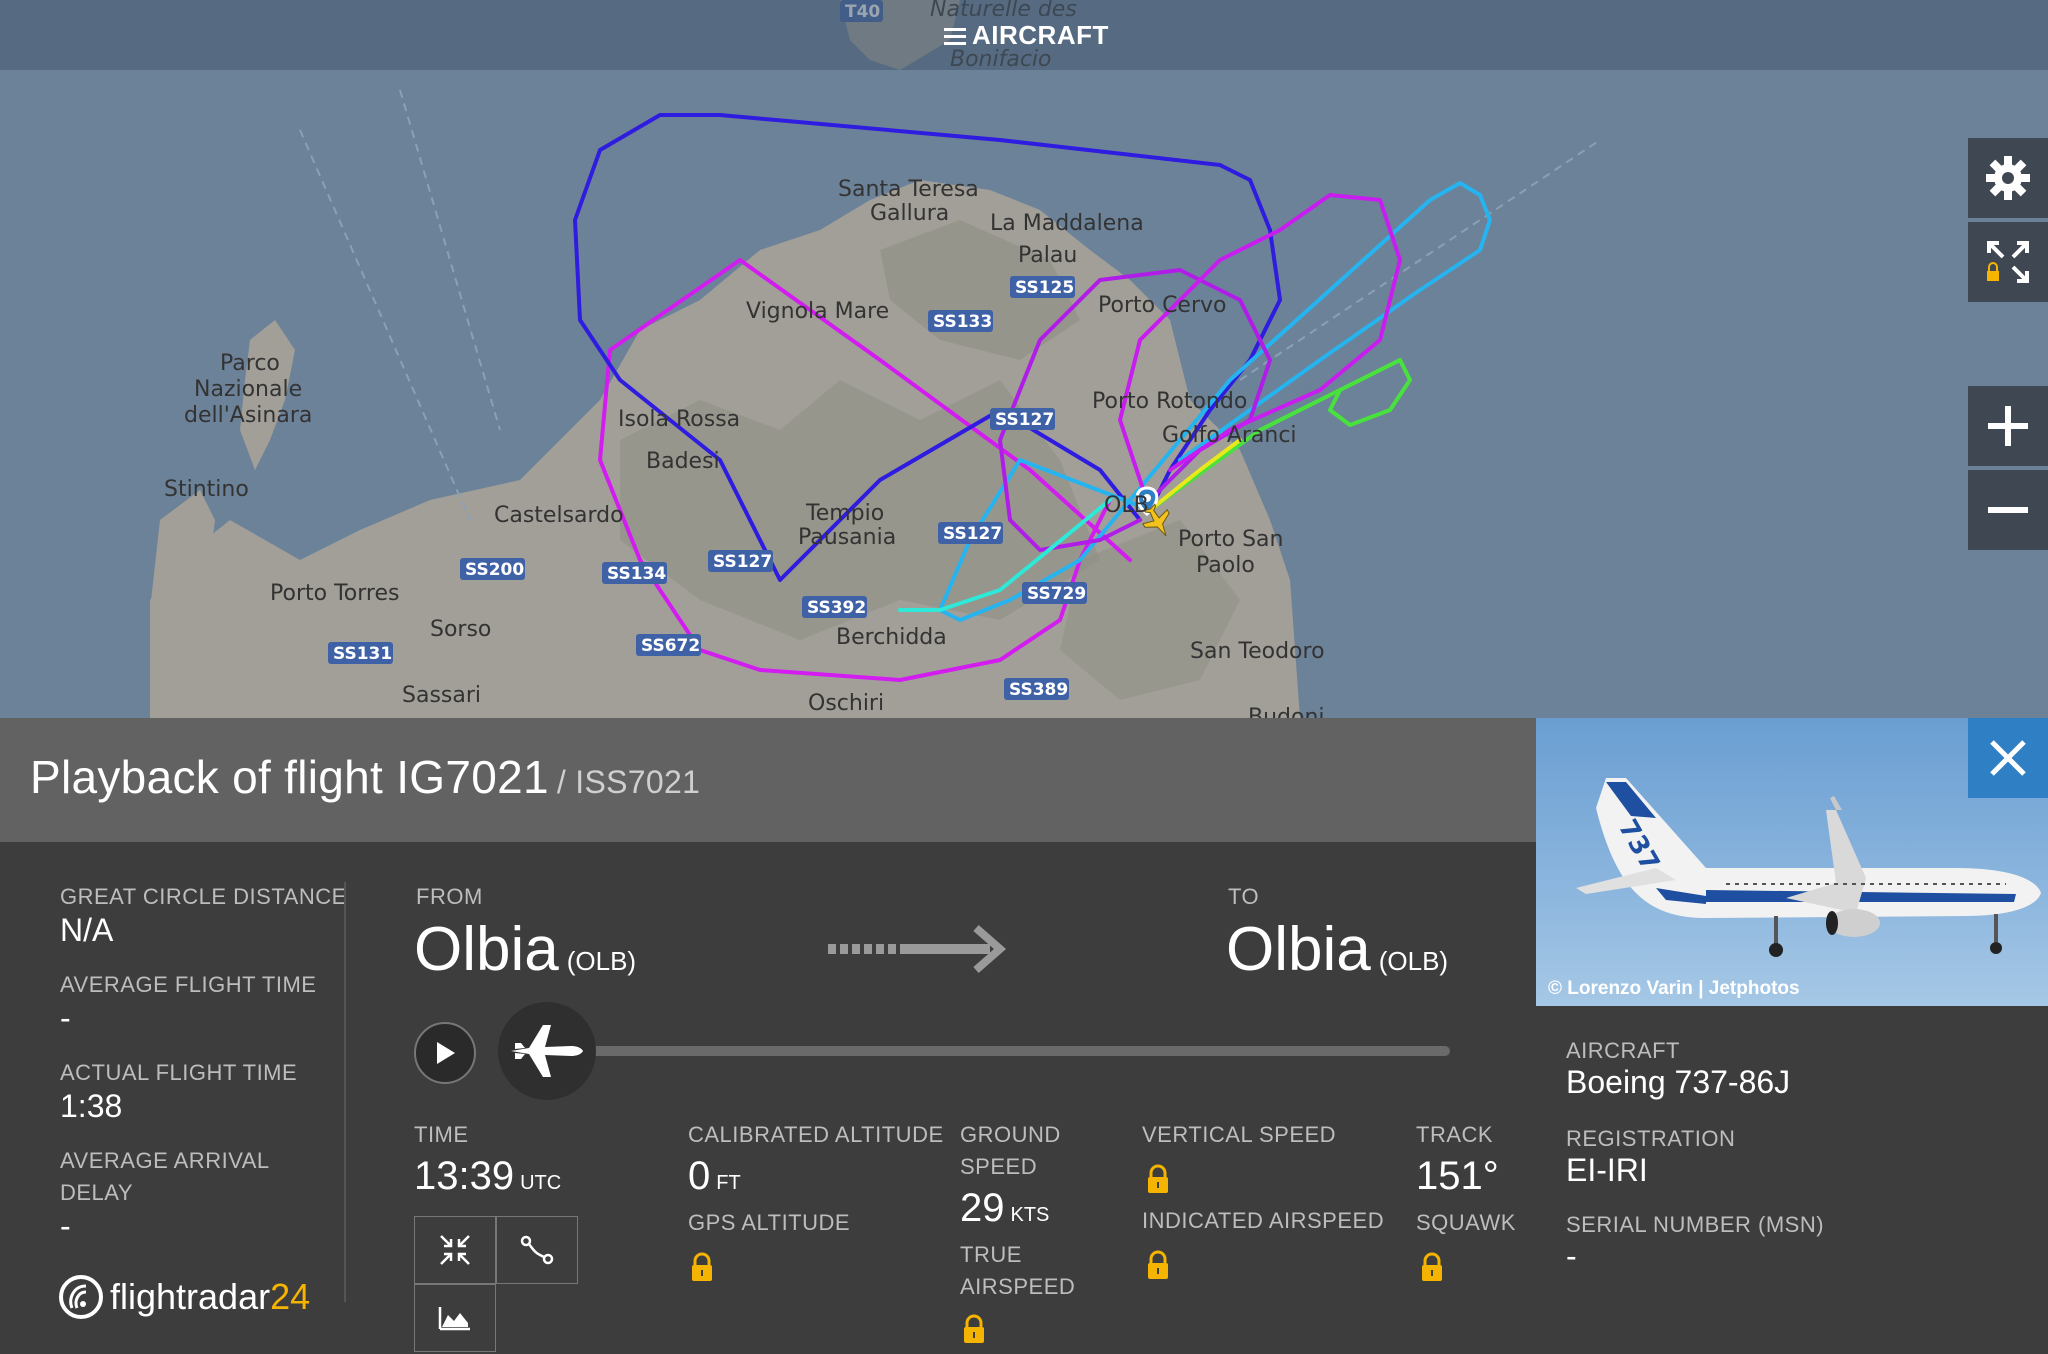 Image resolution: width=2048 pixels, height=1354 pixels. What do you see at coordinates (1651, 1138) in the screenshot?
I see `registration-label: REGISTRATION` at bounding box center [1651, 1138].